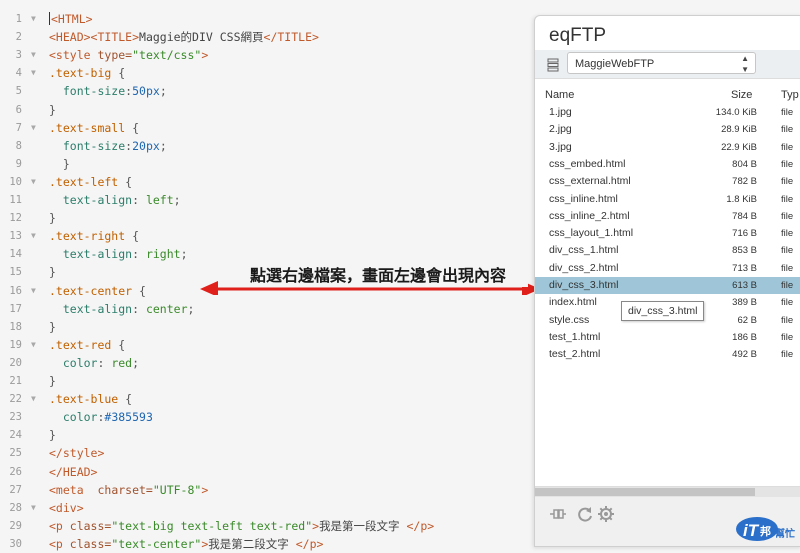 Image resolution: width=800 pixels, height=553 pixels. What do you see at coordinates (159, 200) in the screenshot?
I see `code-token: left` at bounding box center [159, 200].